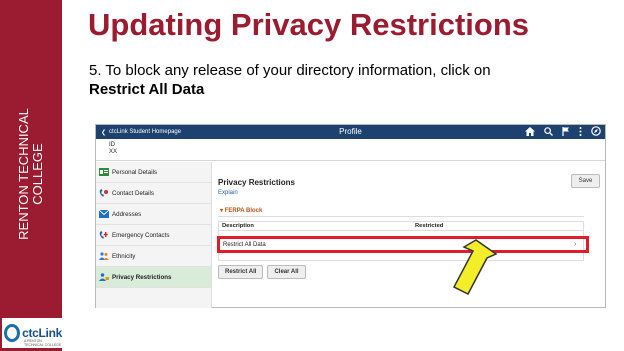 This screenshot has height=351, width=624. I want to click on search-icon, so click(548, 132).